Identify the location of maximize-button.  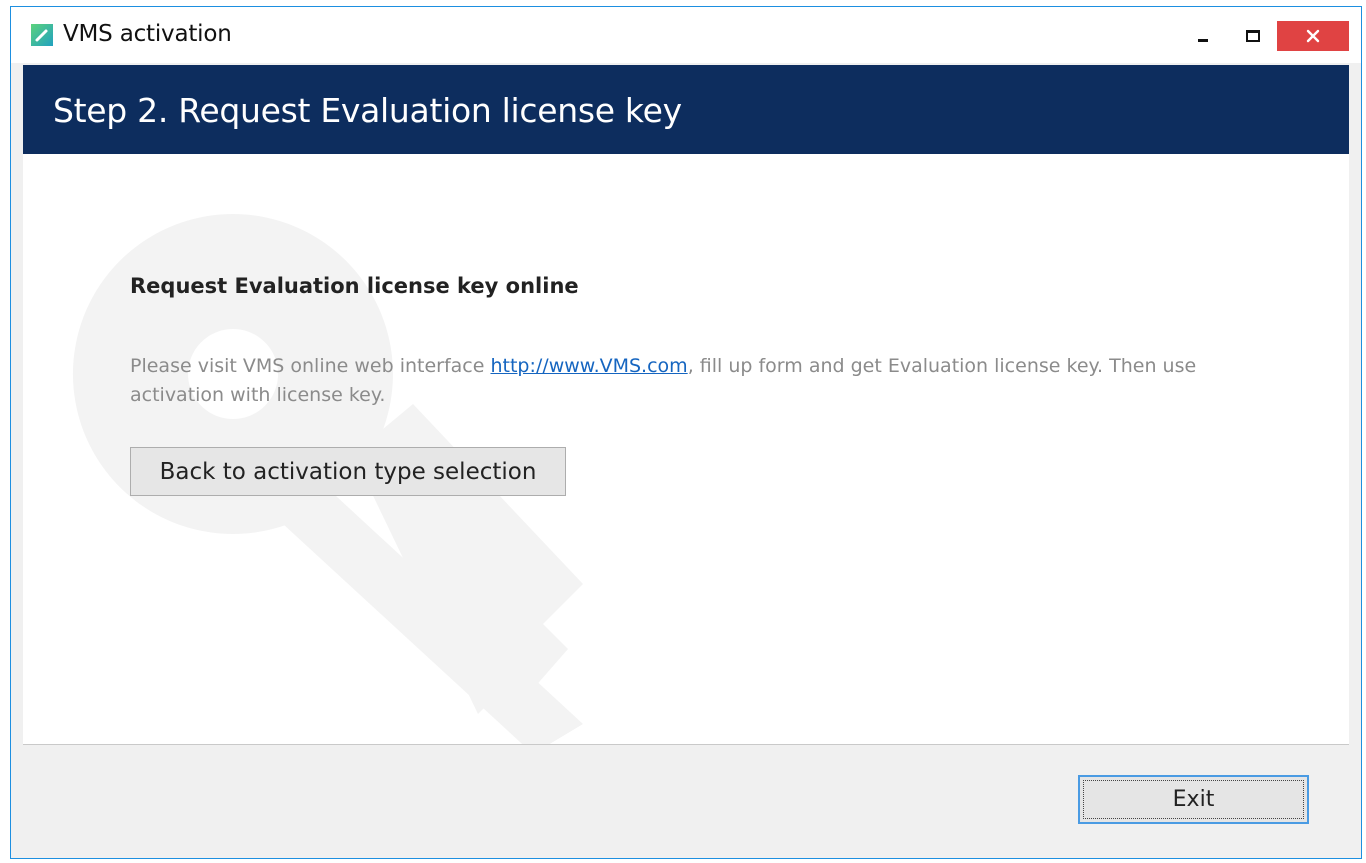
(1253, 36).